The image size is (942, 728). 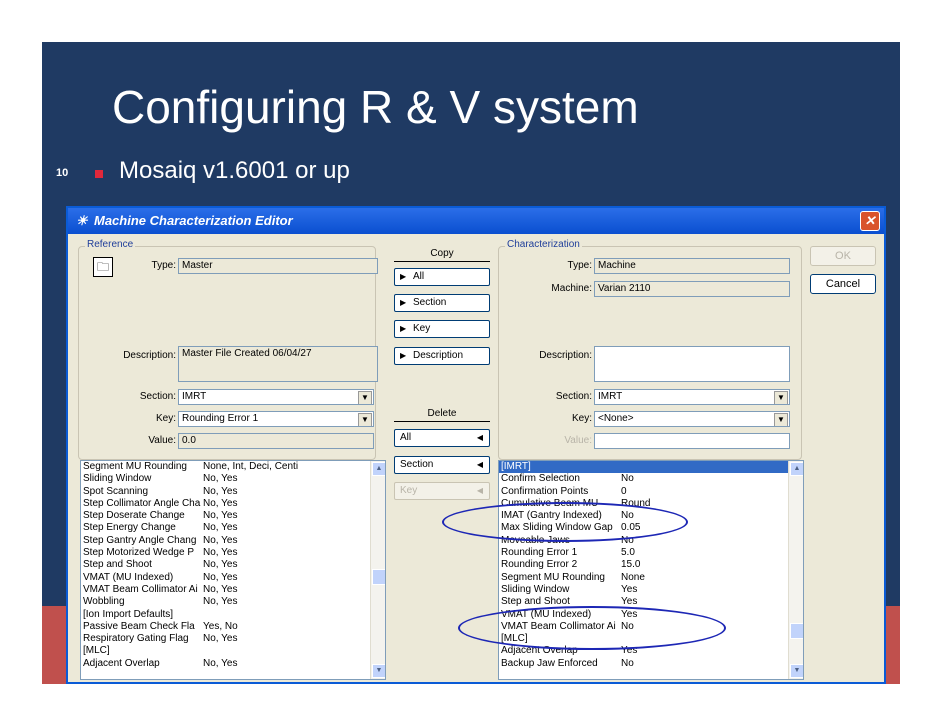 What do you see at coordinates (610, 396) in the screenshot?
I see `characterization-section-value: IMRT` at bounding box center [610, 396].